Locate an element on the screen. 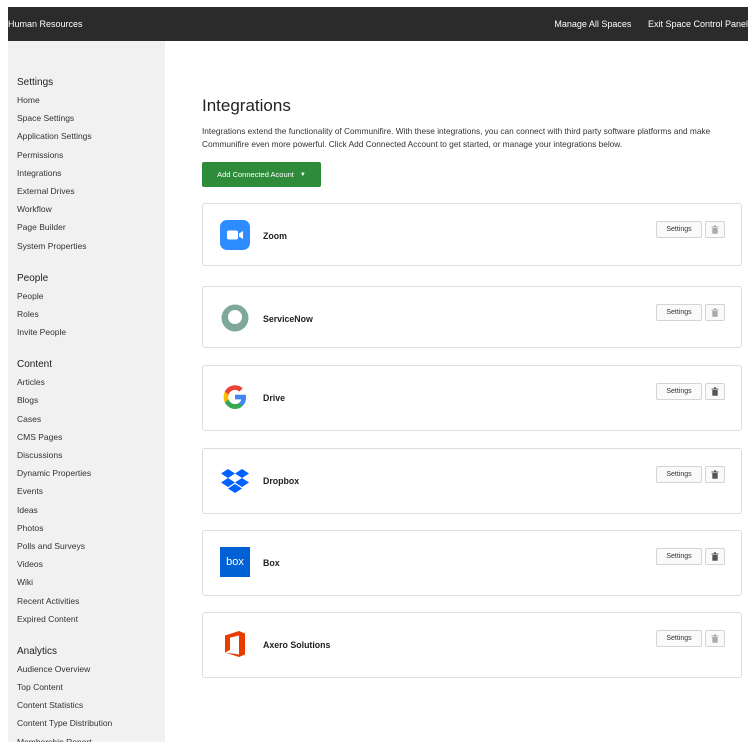  sidebar-heading: Content is located at coordinates (35, 365).